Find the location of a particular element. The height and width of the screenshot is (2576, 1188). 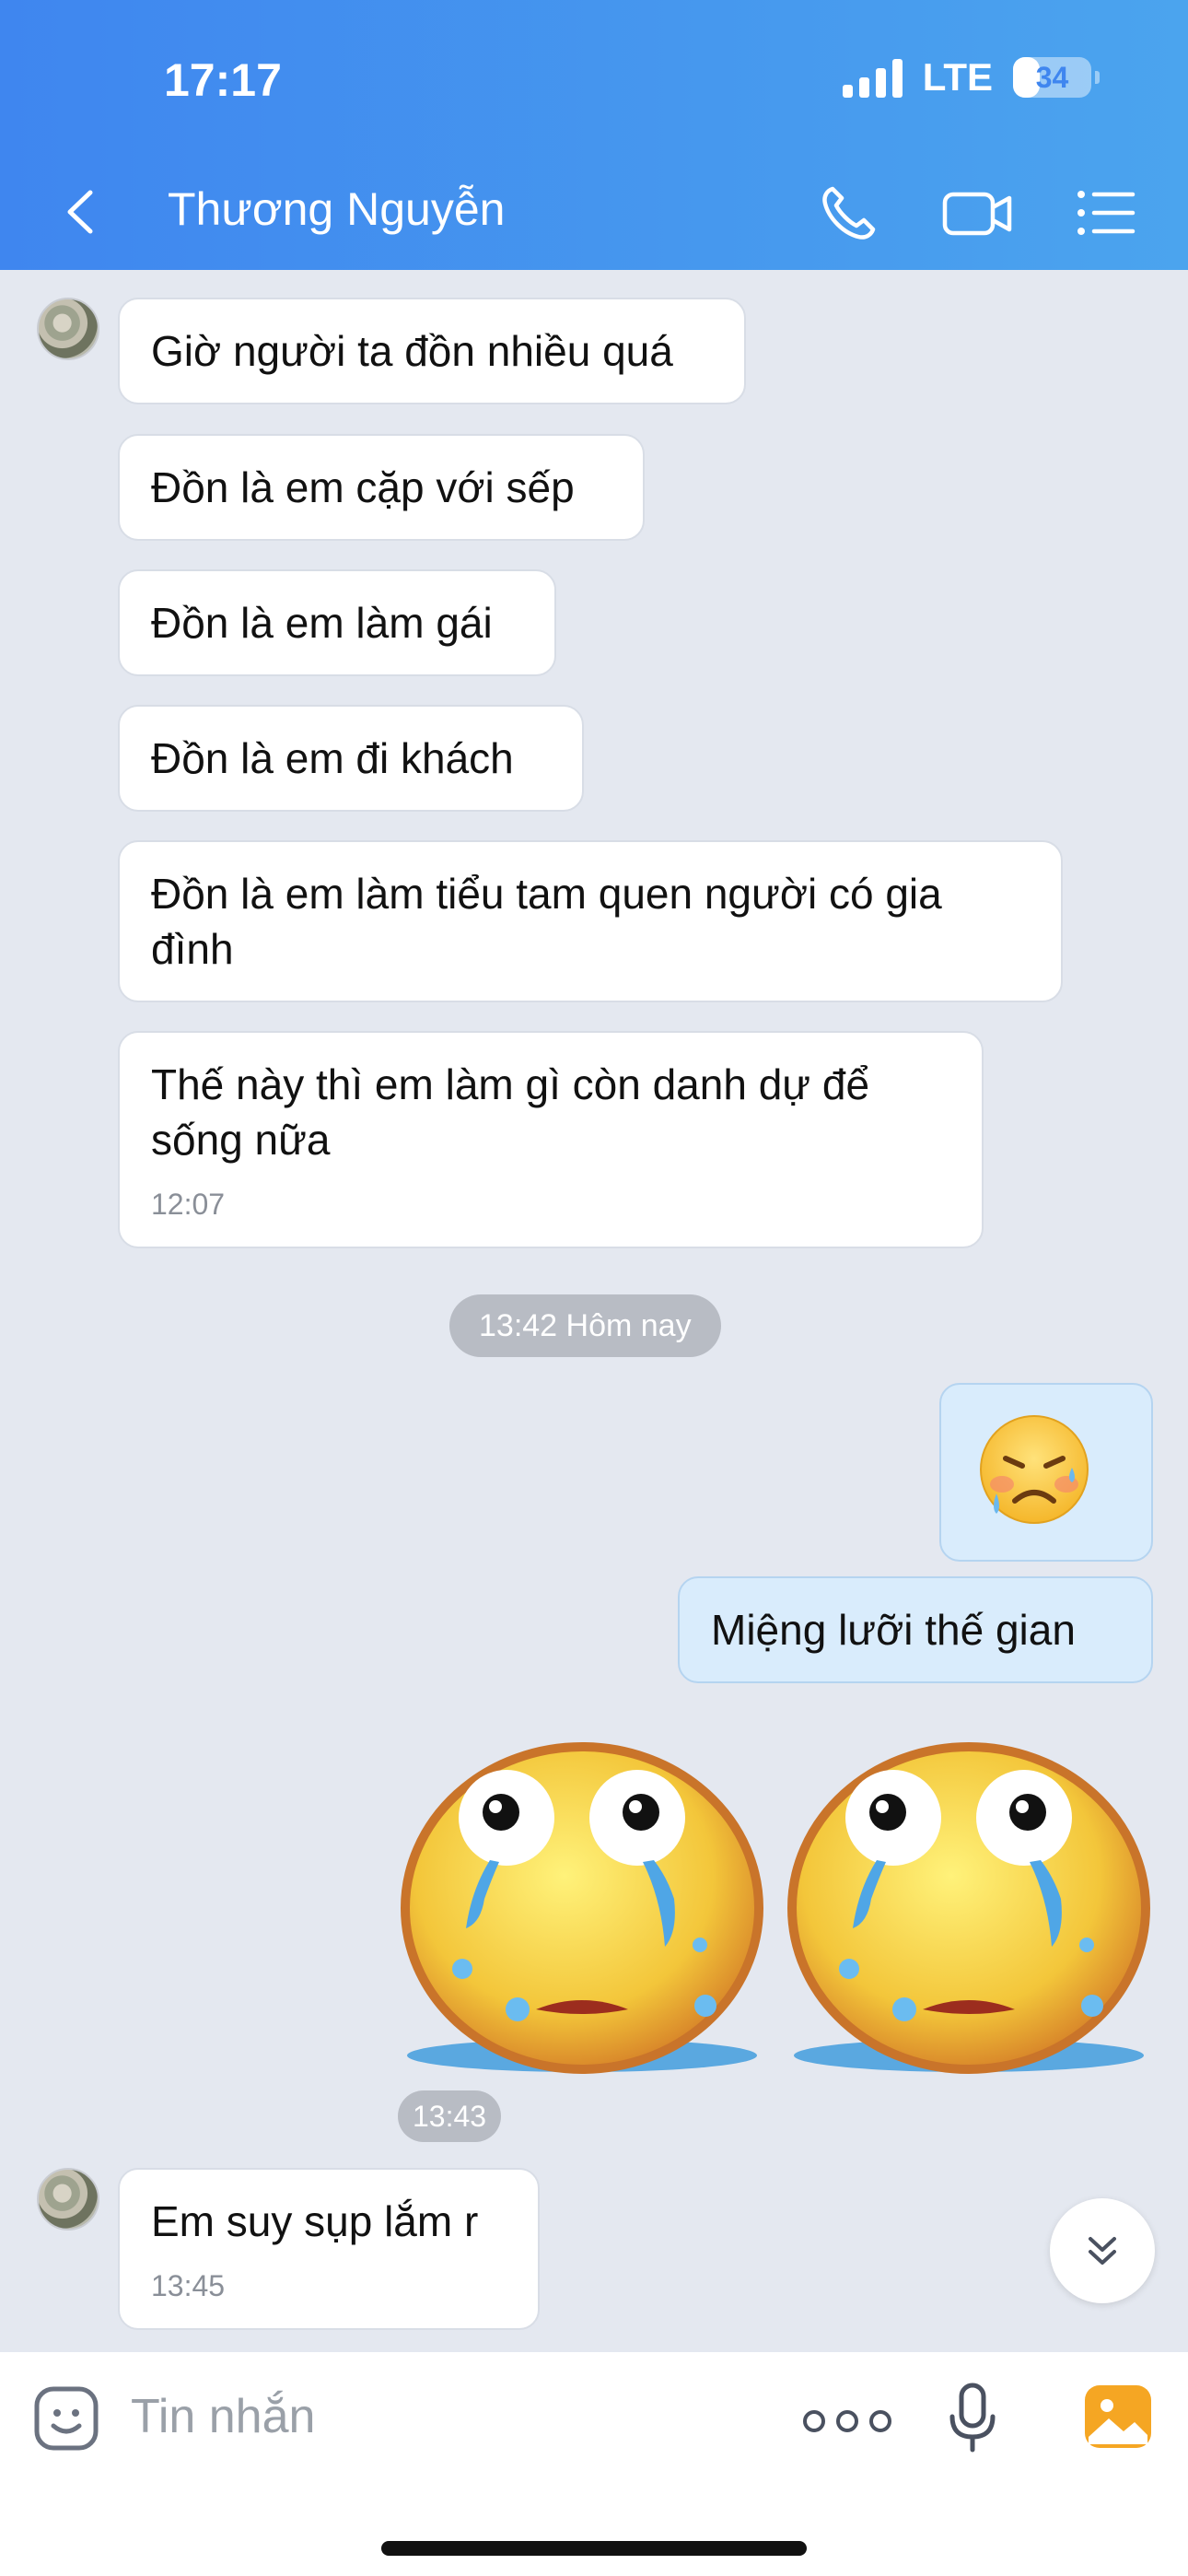

message-text: Giờ người ta đồn nhiều quá is located at coordinates (412, 351).